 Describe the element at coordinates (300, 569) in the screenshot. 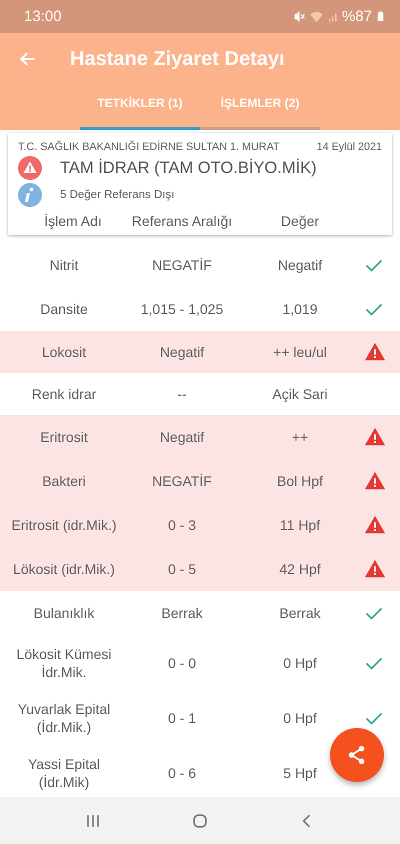

I see `value-cell: 42 Hpf` at that location.